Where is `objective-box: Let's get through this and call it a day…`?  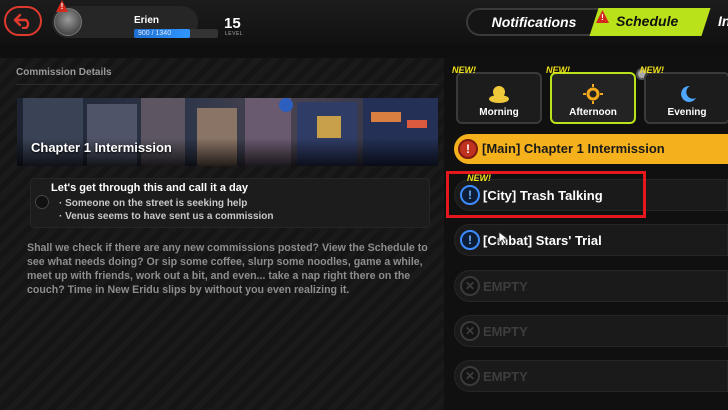 objective-box: Let's get through this and call it a day… is located at coordinates (230, 203).